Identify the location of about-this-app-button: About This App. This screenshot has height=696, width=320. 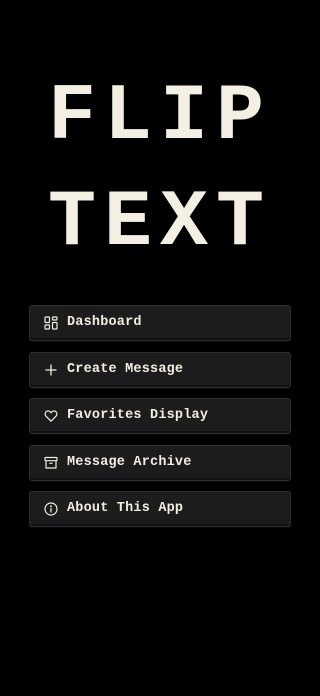
(160, 509).